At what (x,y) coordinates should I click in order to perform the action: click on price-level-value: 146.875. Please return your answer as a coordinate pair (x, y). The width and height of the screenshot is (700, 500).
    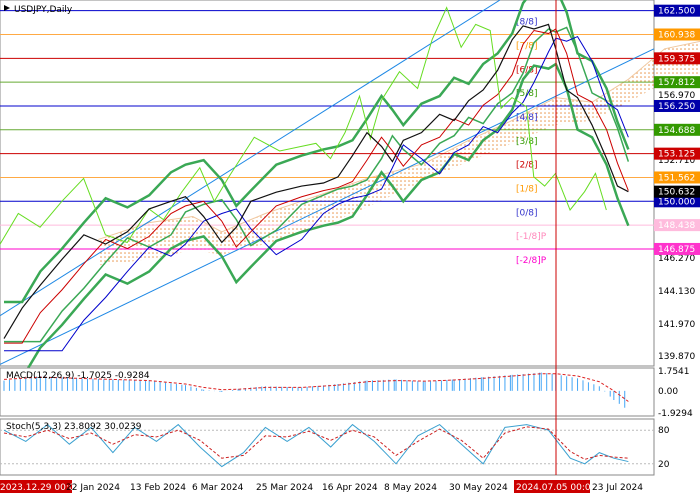
    Looking at the image, I should click on (676, 250).